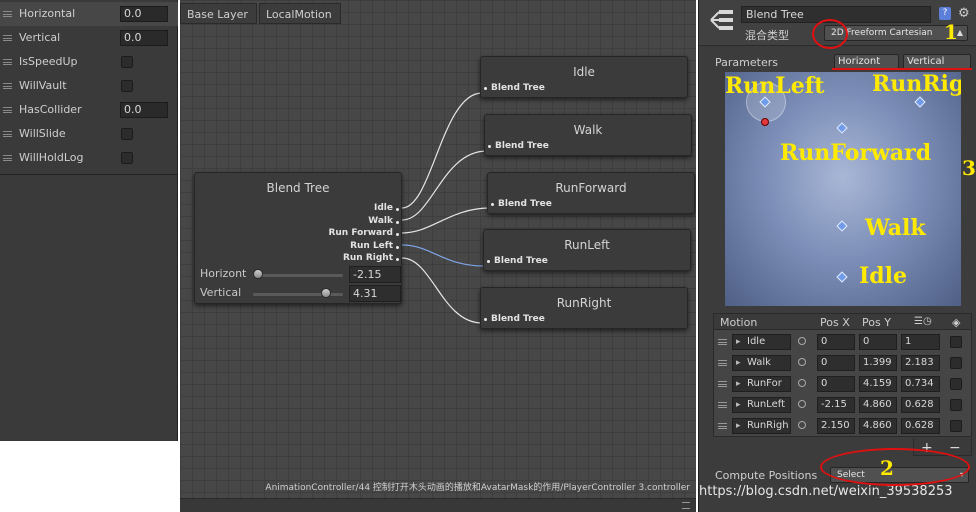 Image resolution: width=976 pixels, height=512 pixels. Describe the element at coordinates (842, 277) in the screenshot. I see `blend-point-idle` at that location.